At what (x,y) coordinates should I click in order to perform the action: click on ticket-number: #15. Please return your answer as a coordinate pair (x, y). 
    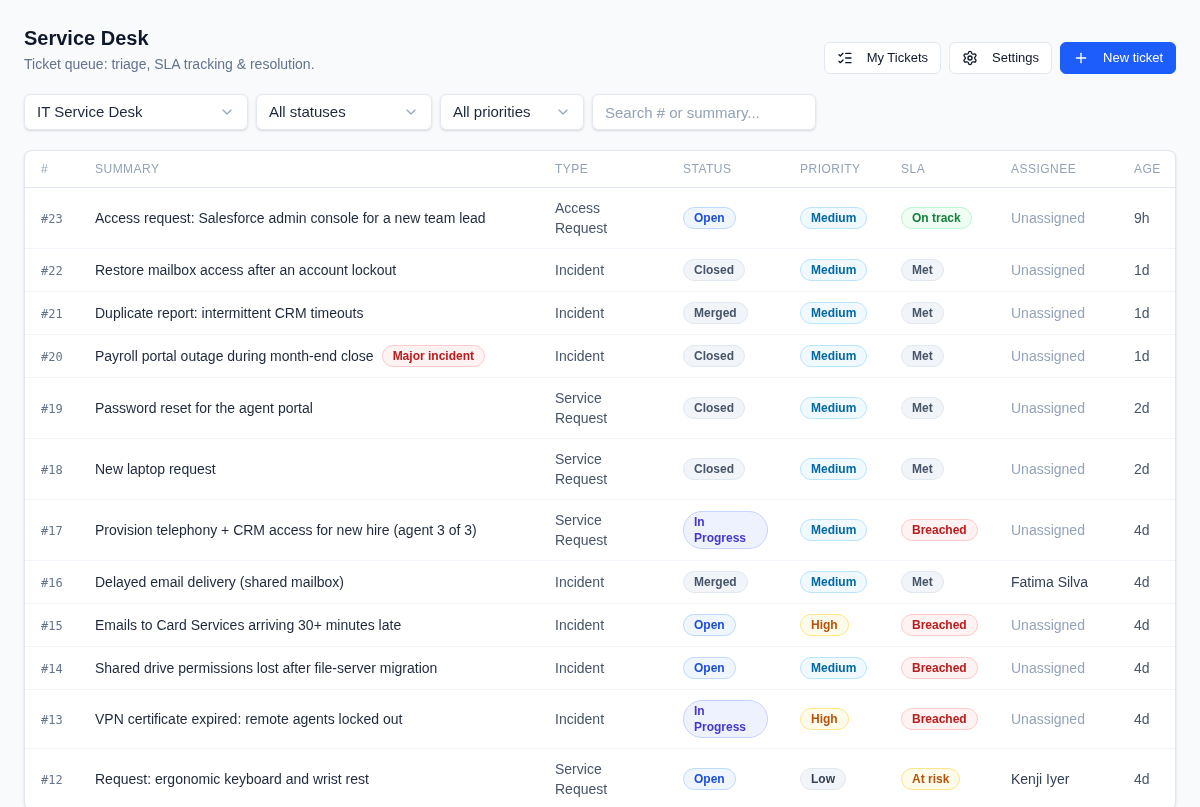
    Looking at the image, I should click on (52, 625).